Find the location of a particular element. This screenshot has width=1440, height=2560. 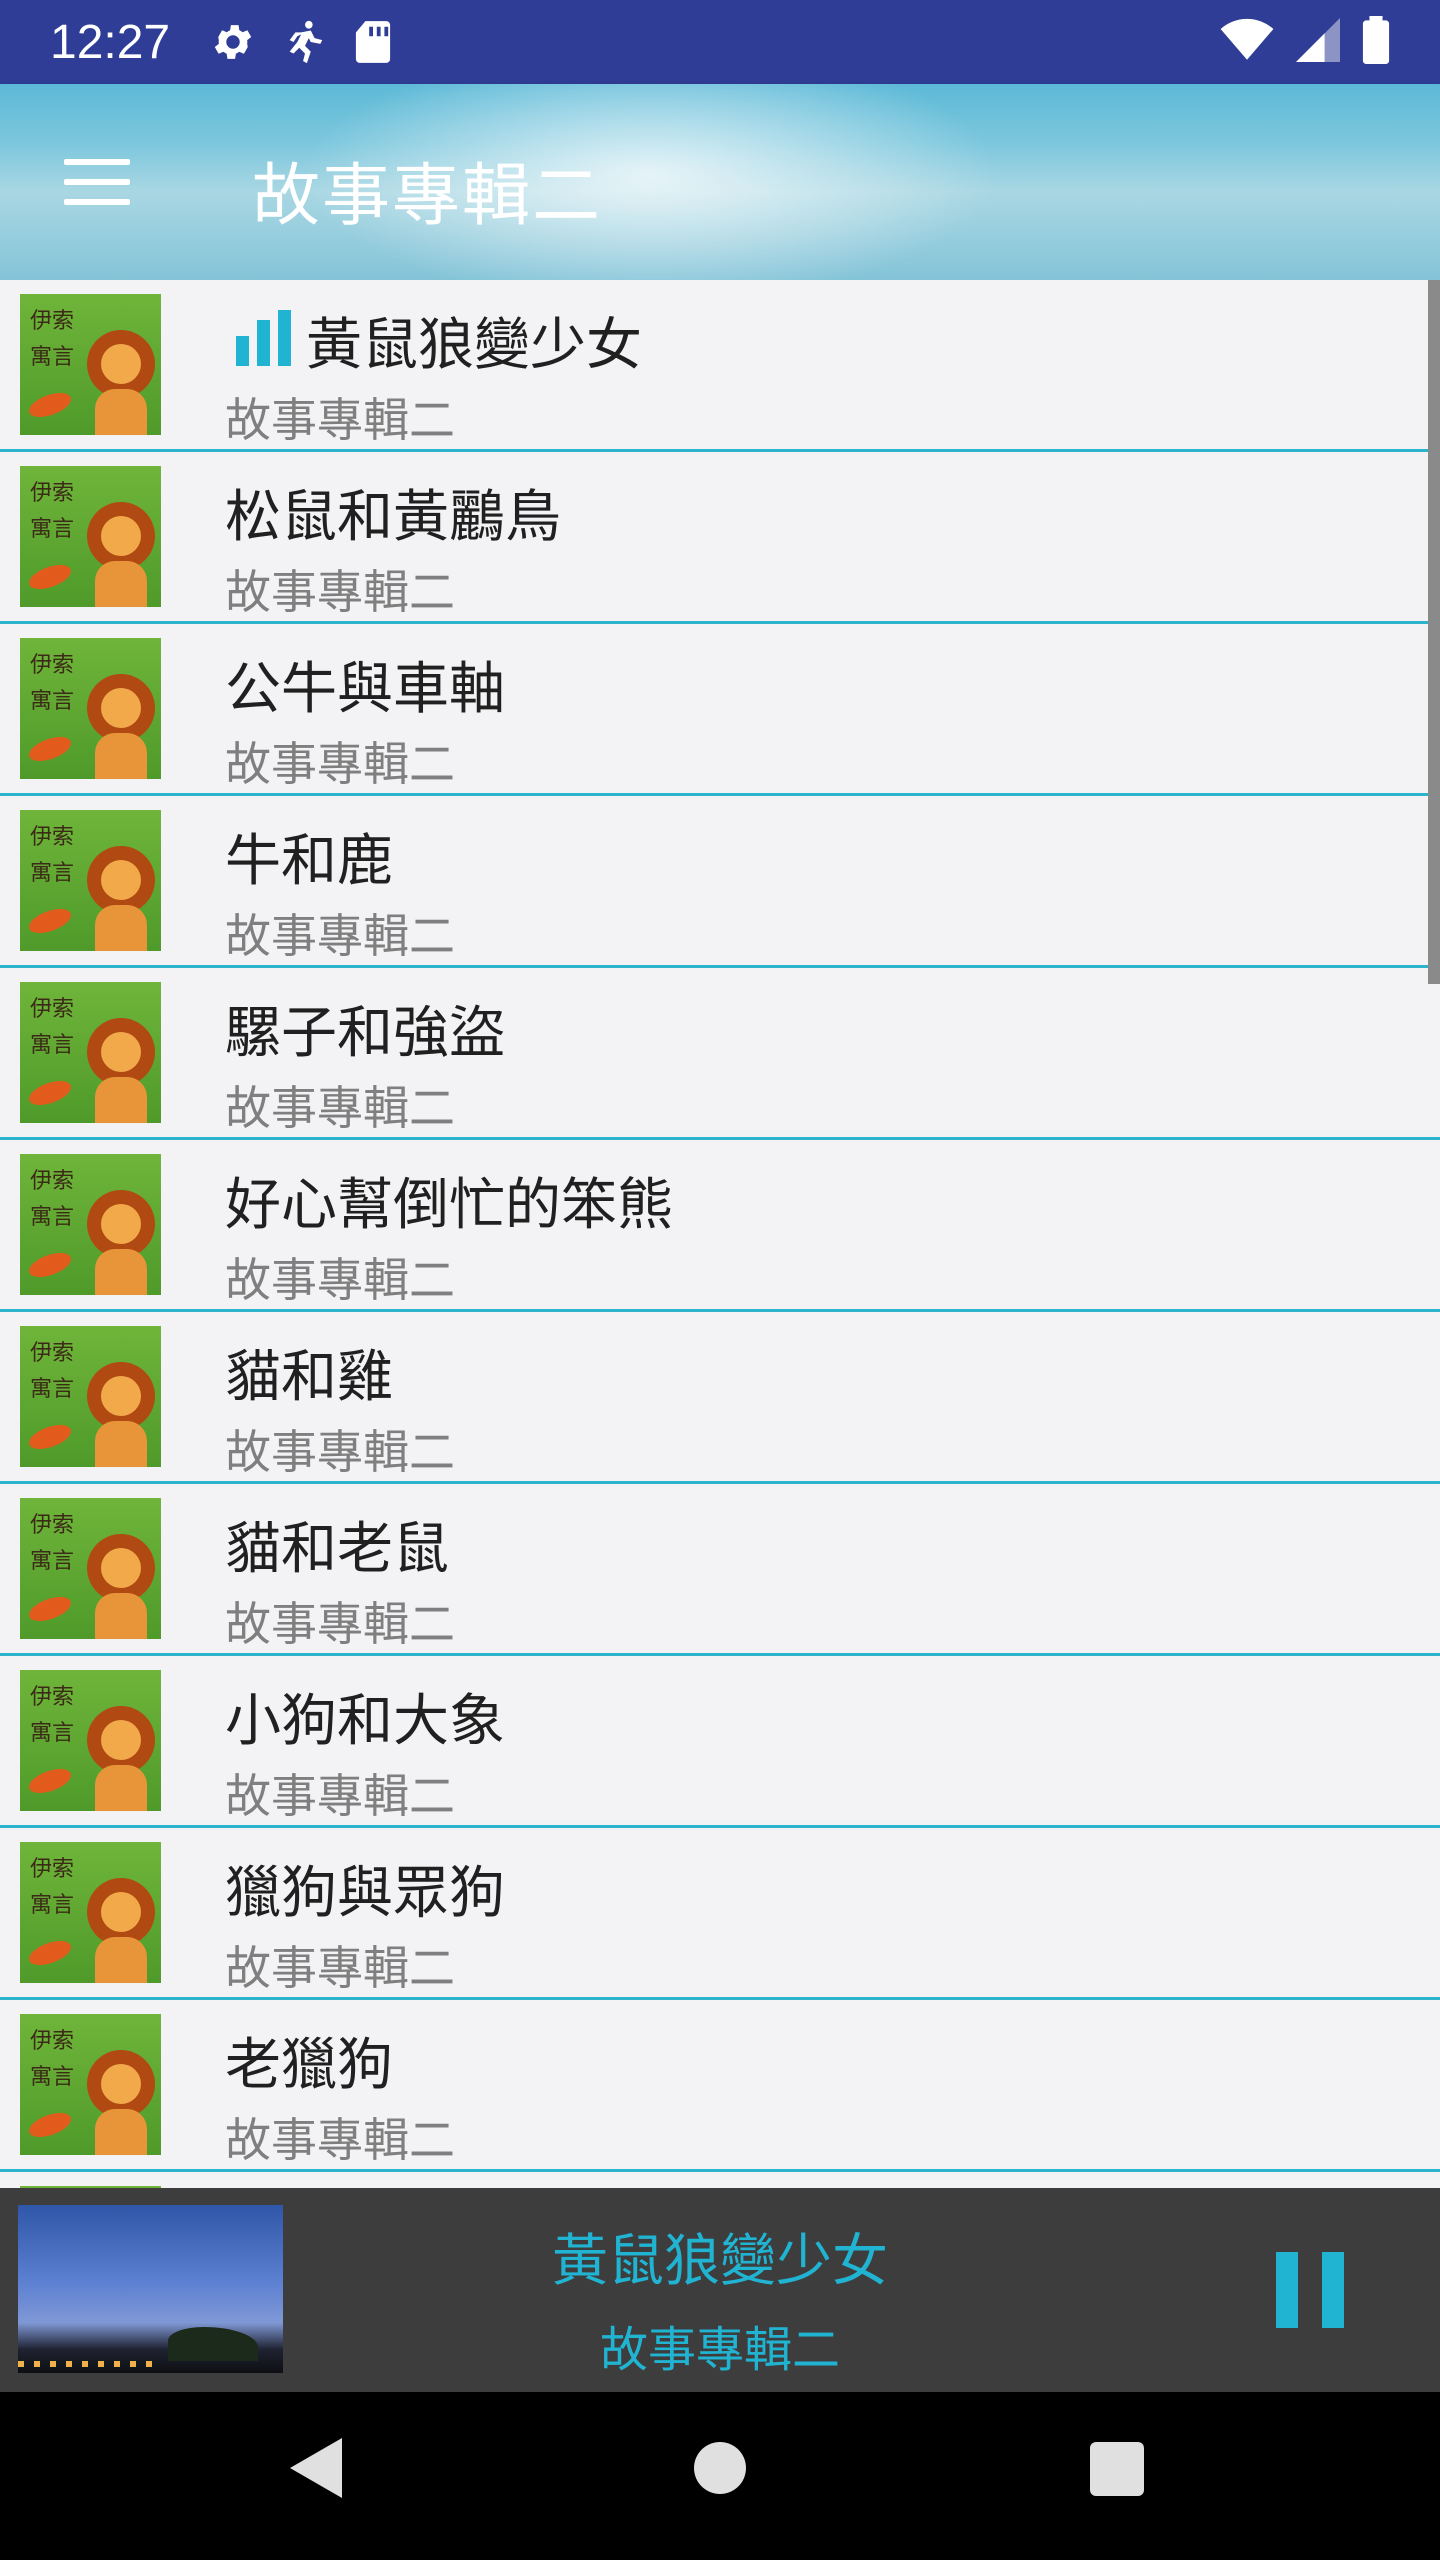

pause-button is located at coordinates (1310, 2290).